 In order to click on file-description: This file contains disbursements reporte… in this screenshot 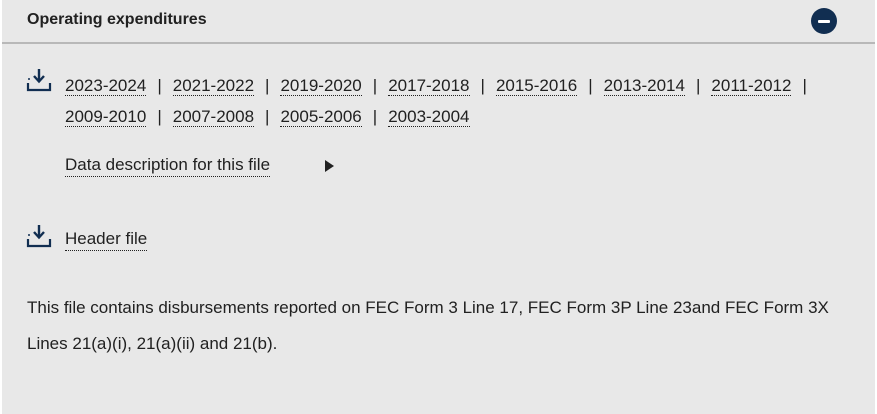, I will do `click(428, 325)`.